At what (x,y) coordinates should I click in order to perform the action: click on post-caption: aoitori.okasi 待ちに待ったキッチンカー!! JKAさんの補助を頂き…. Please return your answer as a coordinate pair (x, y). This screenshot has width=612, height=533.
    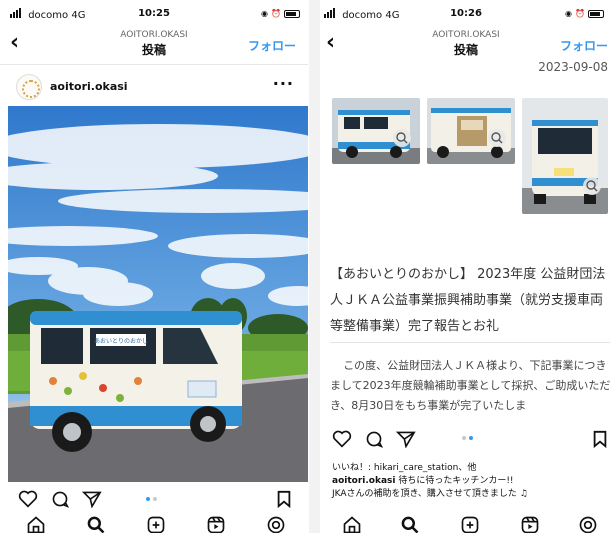
    Looking at the image, I should click on (469, 488).